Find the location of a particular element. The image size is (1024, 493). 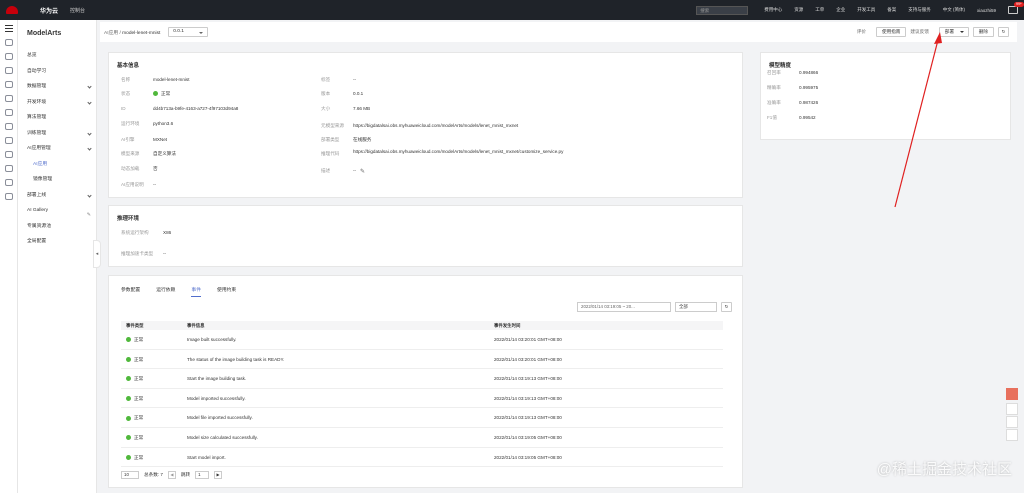

sidebar-item-11: 专属资源池 is located at coordinates (57, 227).